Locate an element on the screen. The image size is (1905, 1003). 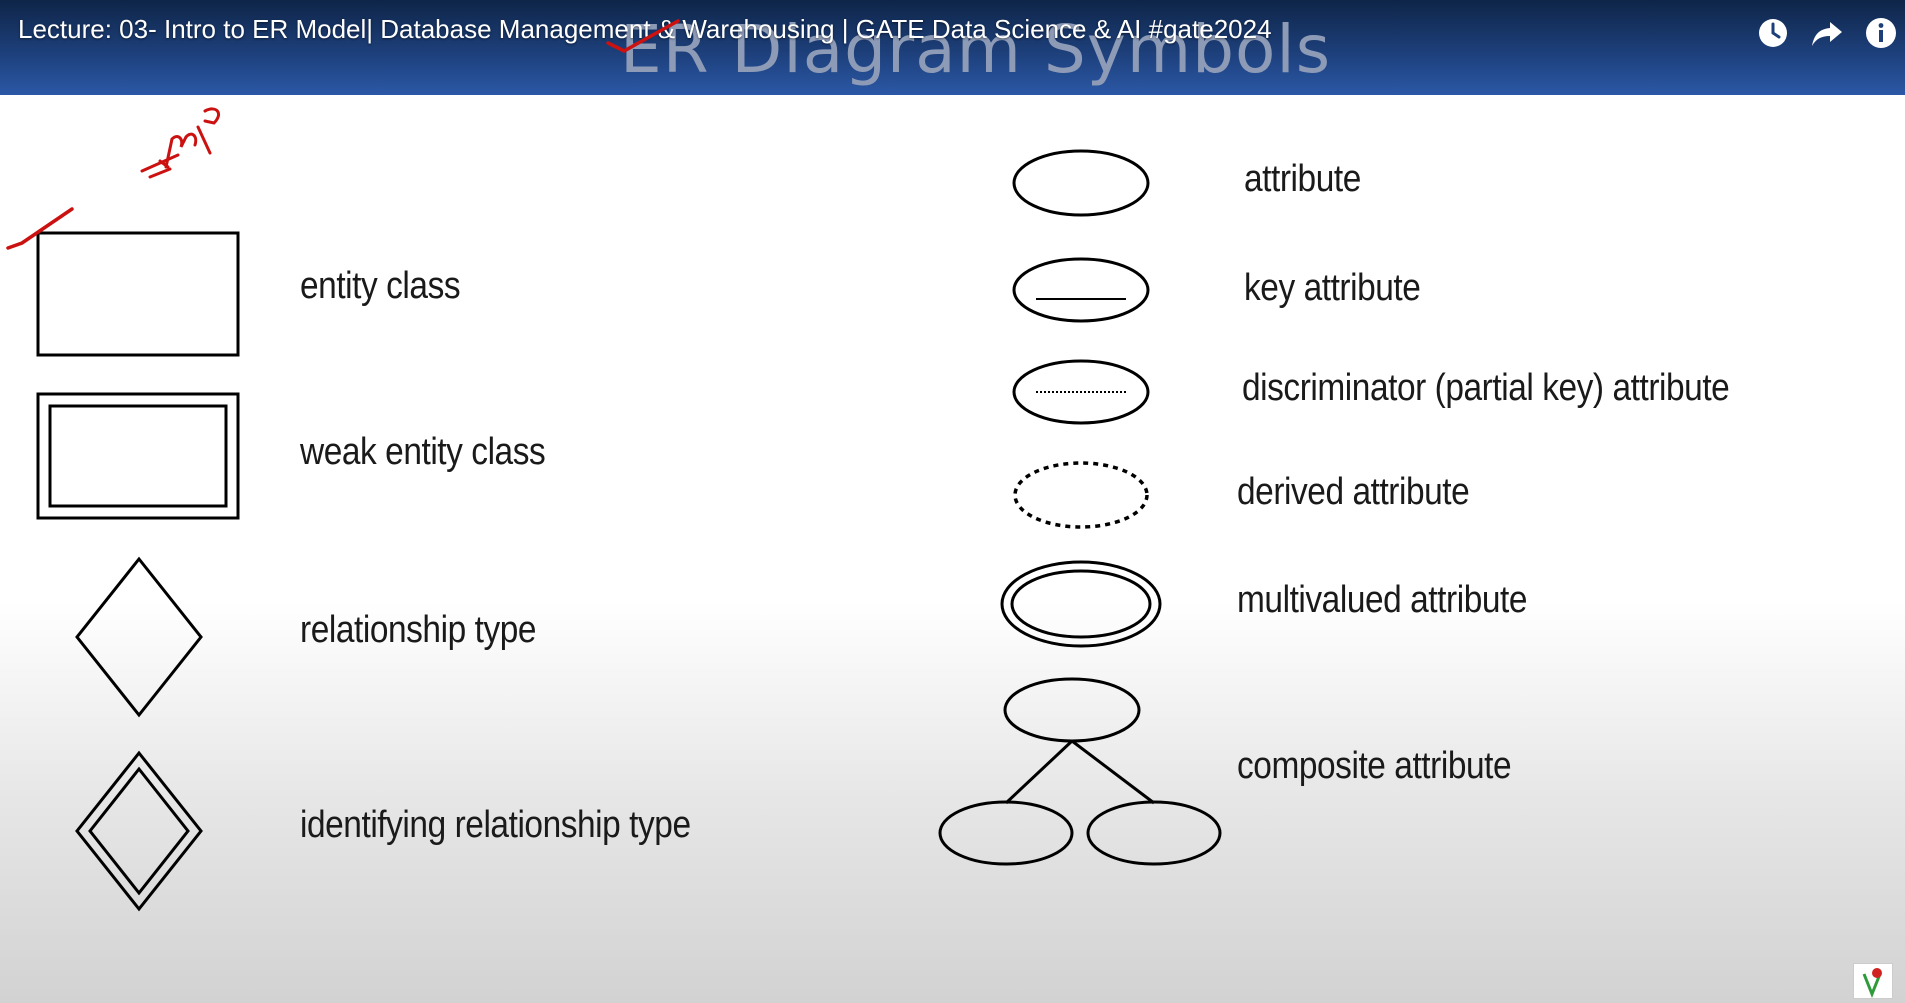
watch-later-button is located at coordinates (1773, 33).